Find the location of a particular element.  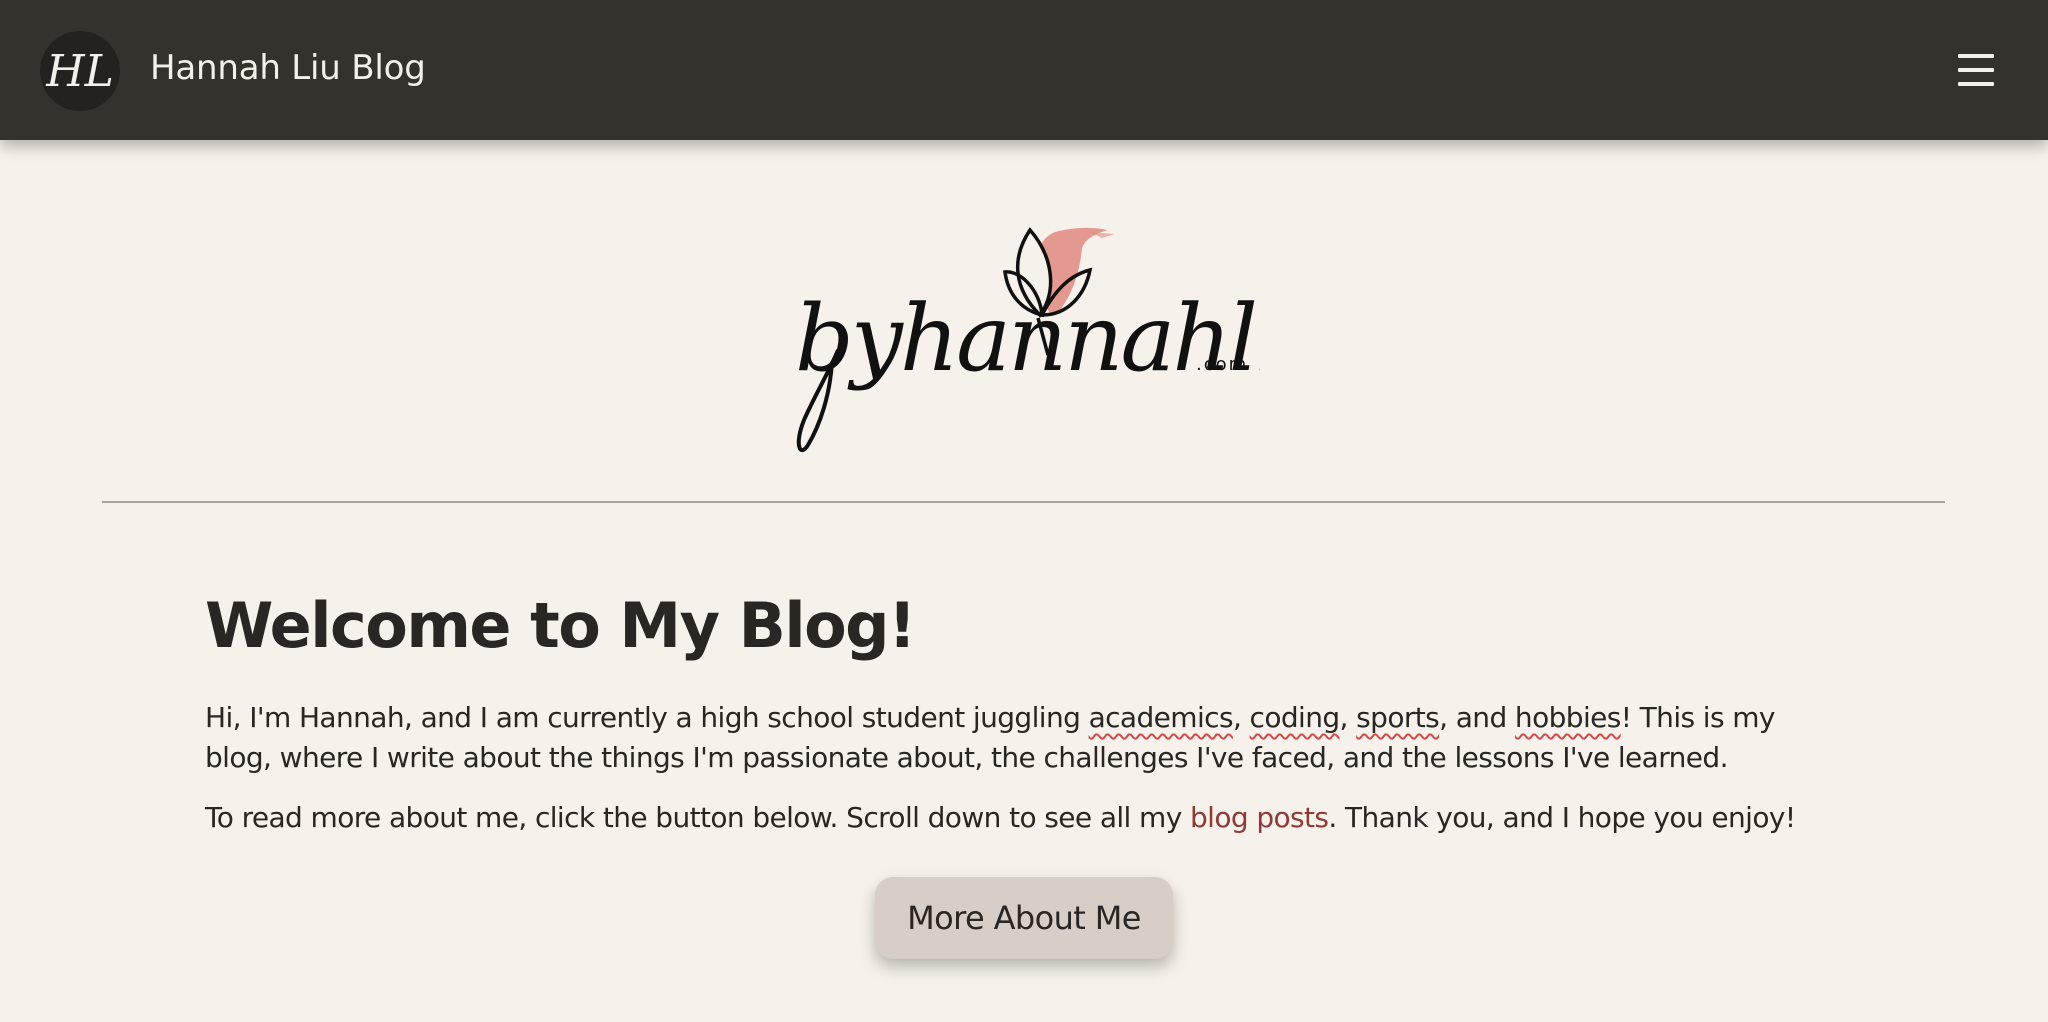

spellcheck-word: sports is located at coordinates (1398, 717).